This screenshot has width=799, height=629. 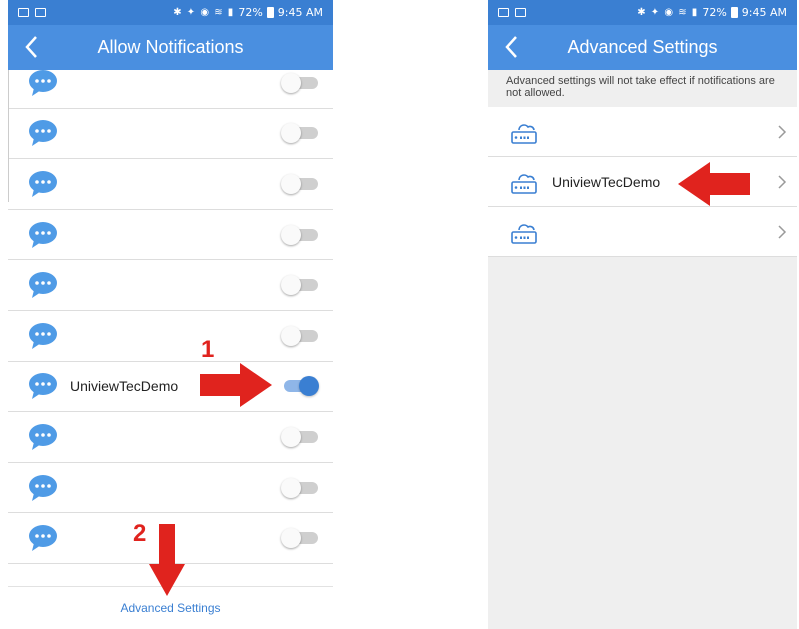 What do you see at coordinates (167, 560) in the screenshot?
I see `step-2-arrow-icon` at bounding box center [167, 560].